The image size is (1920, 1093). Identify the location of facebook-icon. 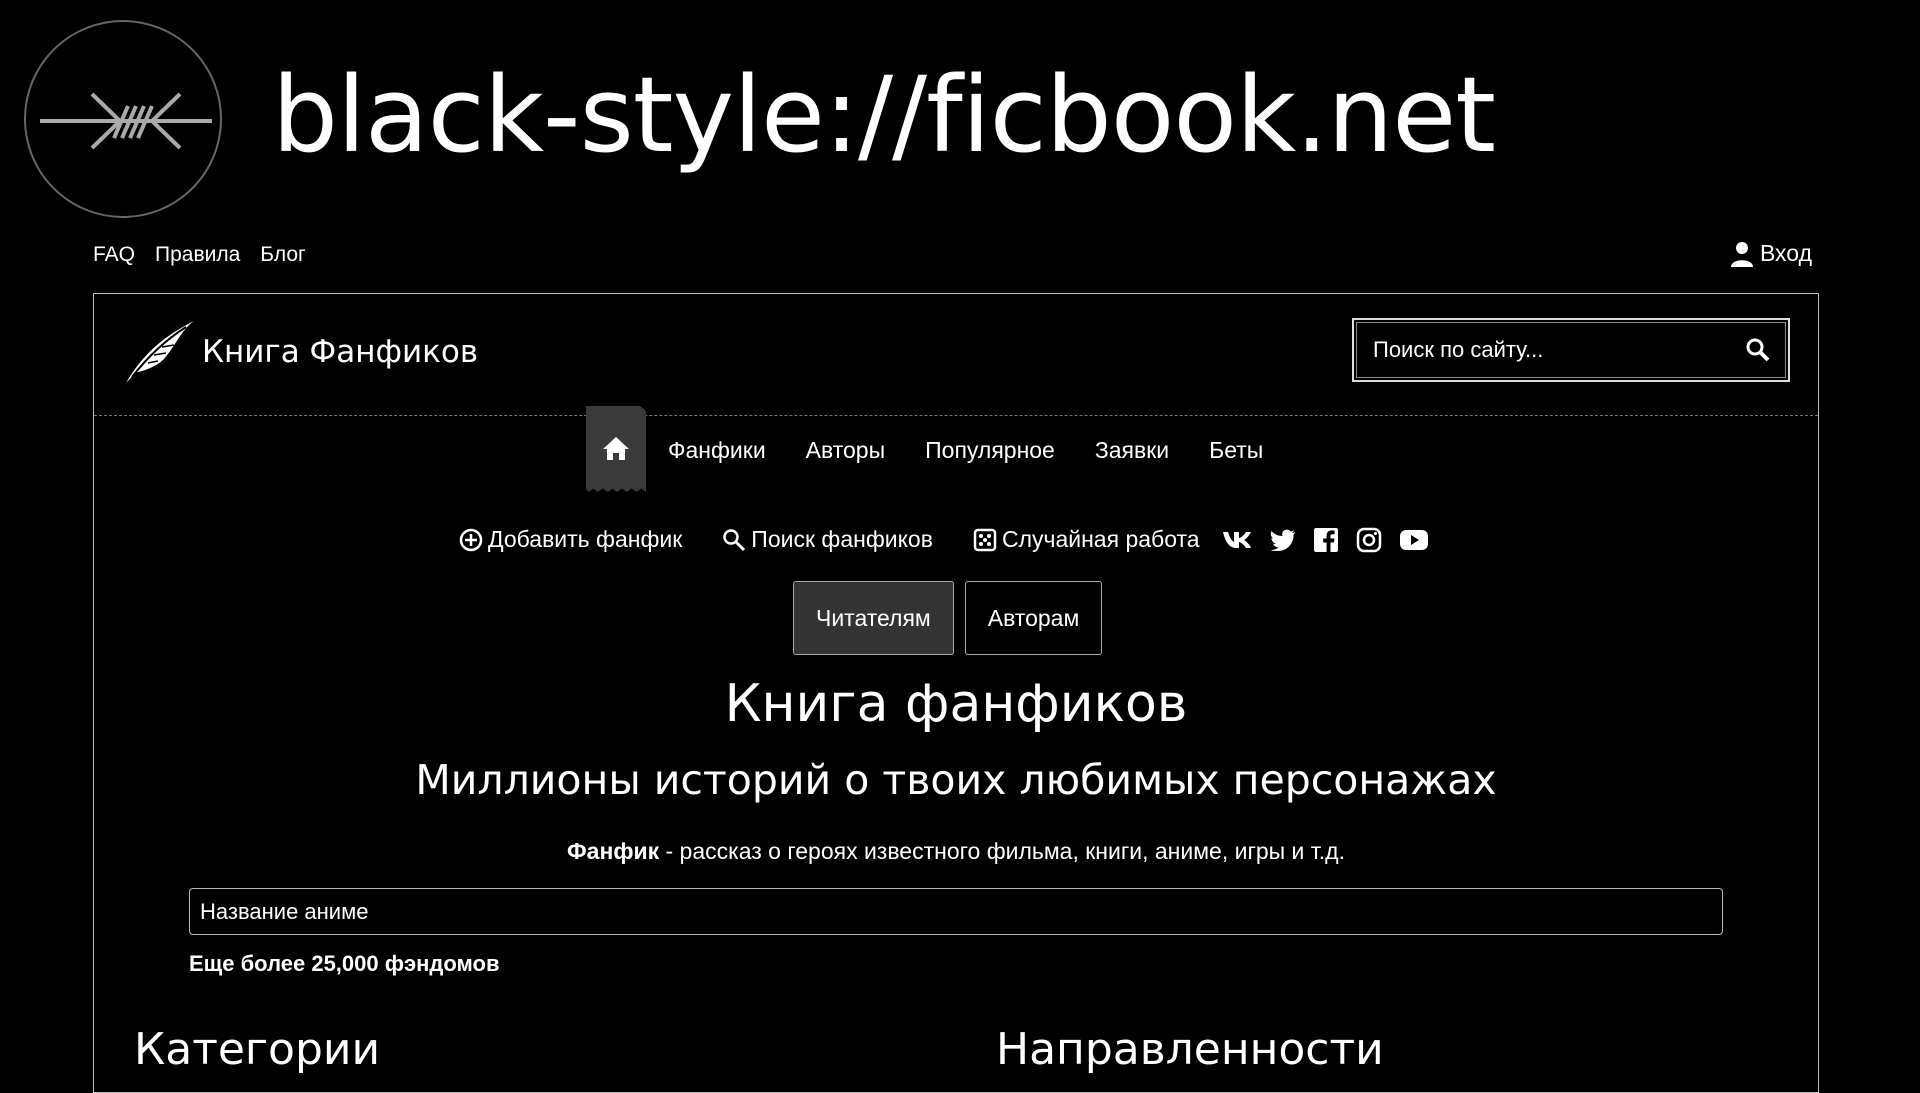
(1325, 539).